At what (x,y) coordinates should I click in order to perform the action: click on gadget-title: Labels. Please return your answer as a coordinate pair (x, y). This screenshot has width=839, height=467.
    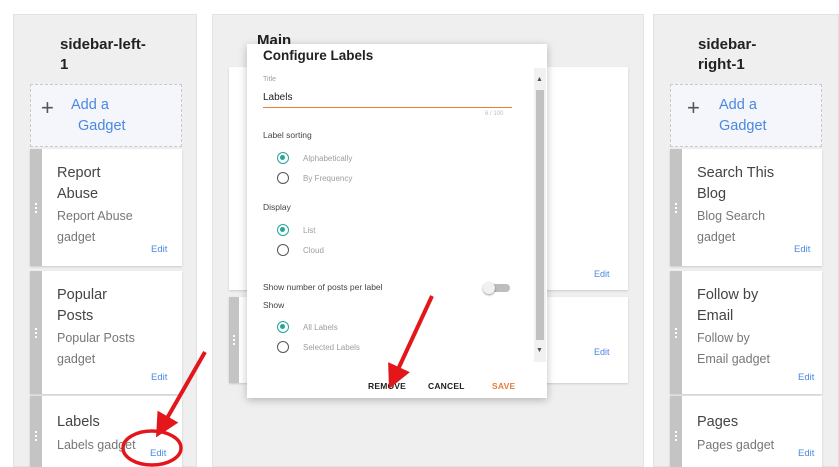
    Looking at the image, I should click on (78, 422).